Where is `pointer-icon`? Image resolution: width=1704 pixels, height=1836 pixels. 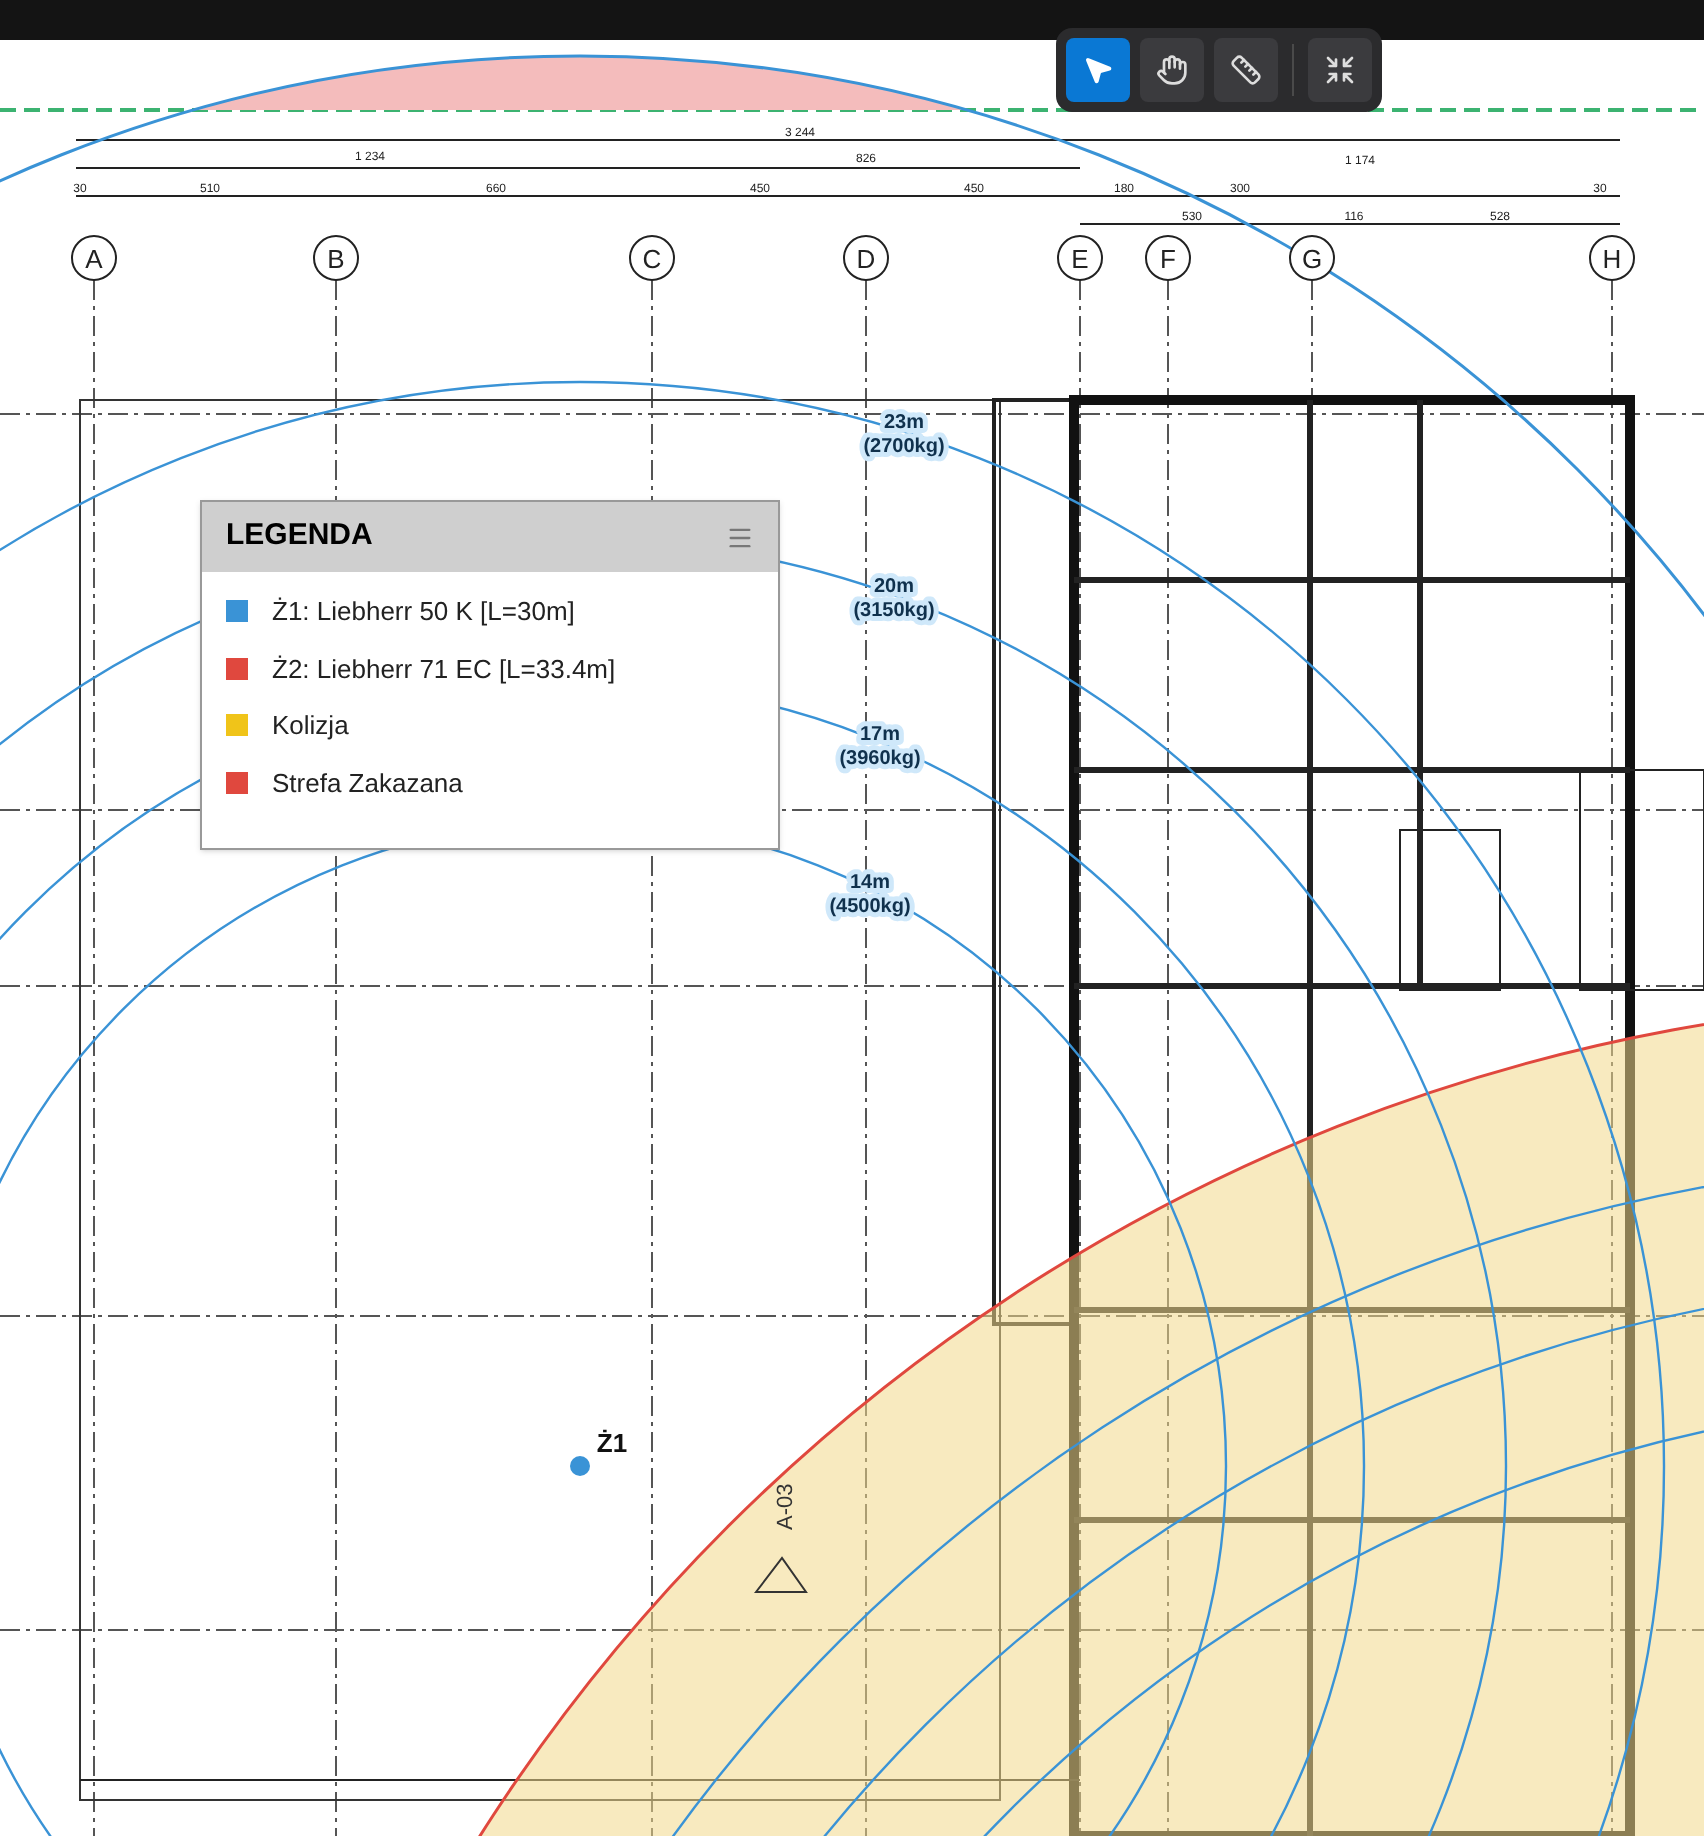
pointer-icon is located at coordinates (1098, 70).